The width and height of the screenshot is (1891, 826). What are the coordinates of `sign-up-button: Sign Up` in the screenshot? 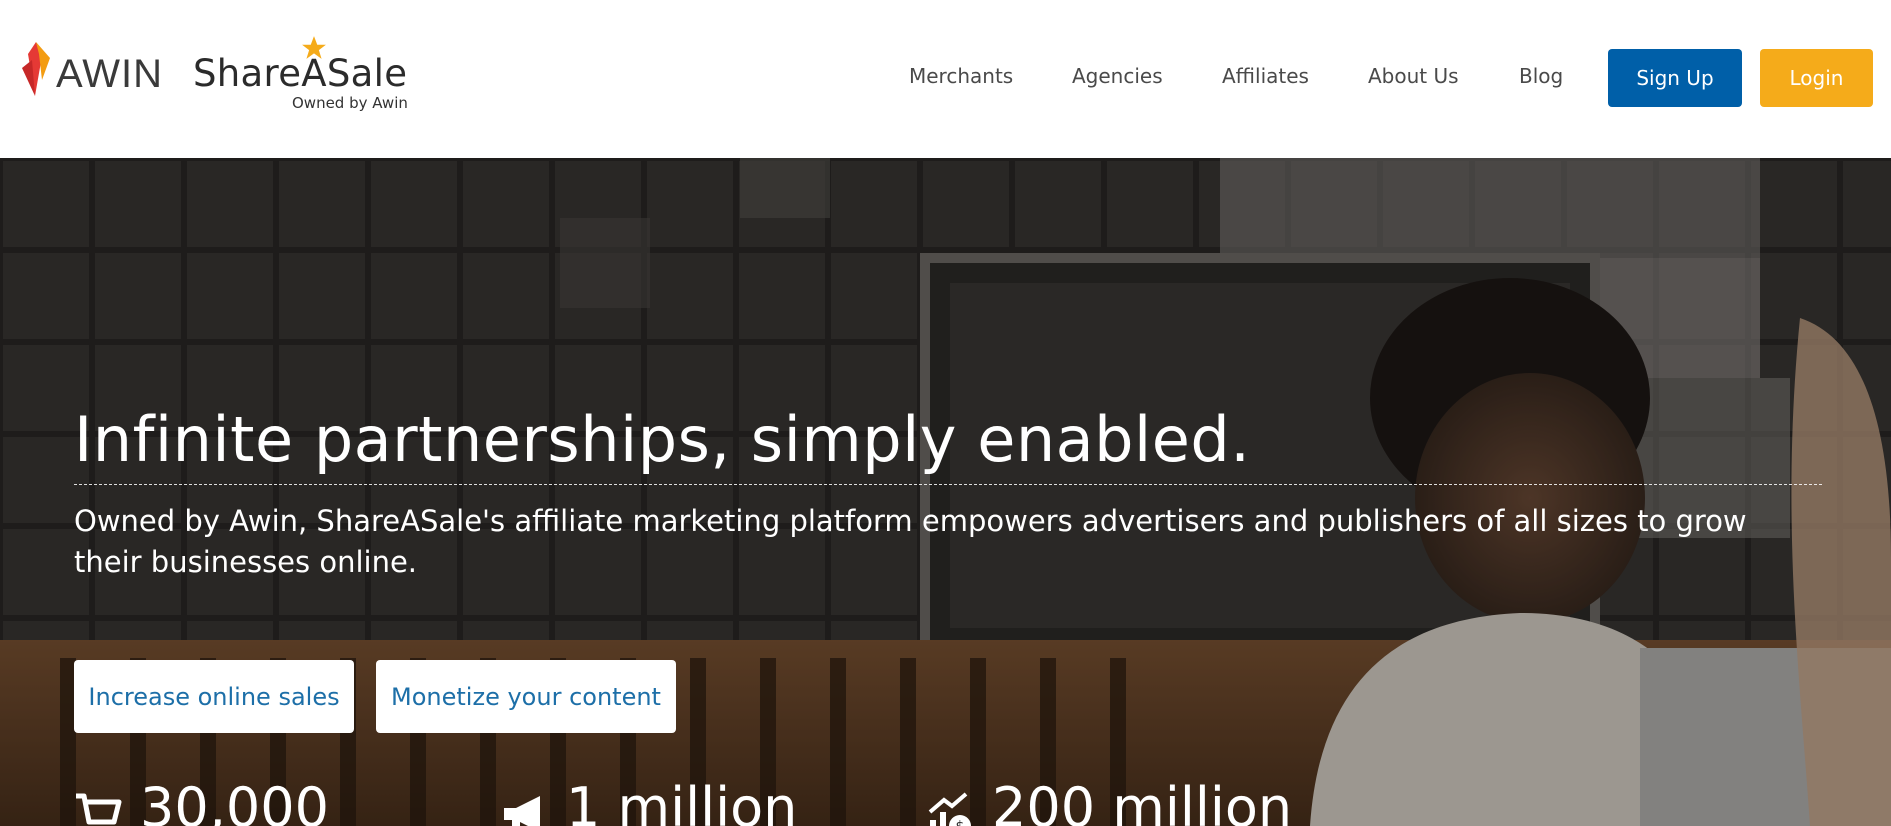 It's located at (1675, 78).